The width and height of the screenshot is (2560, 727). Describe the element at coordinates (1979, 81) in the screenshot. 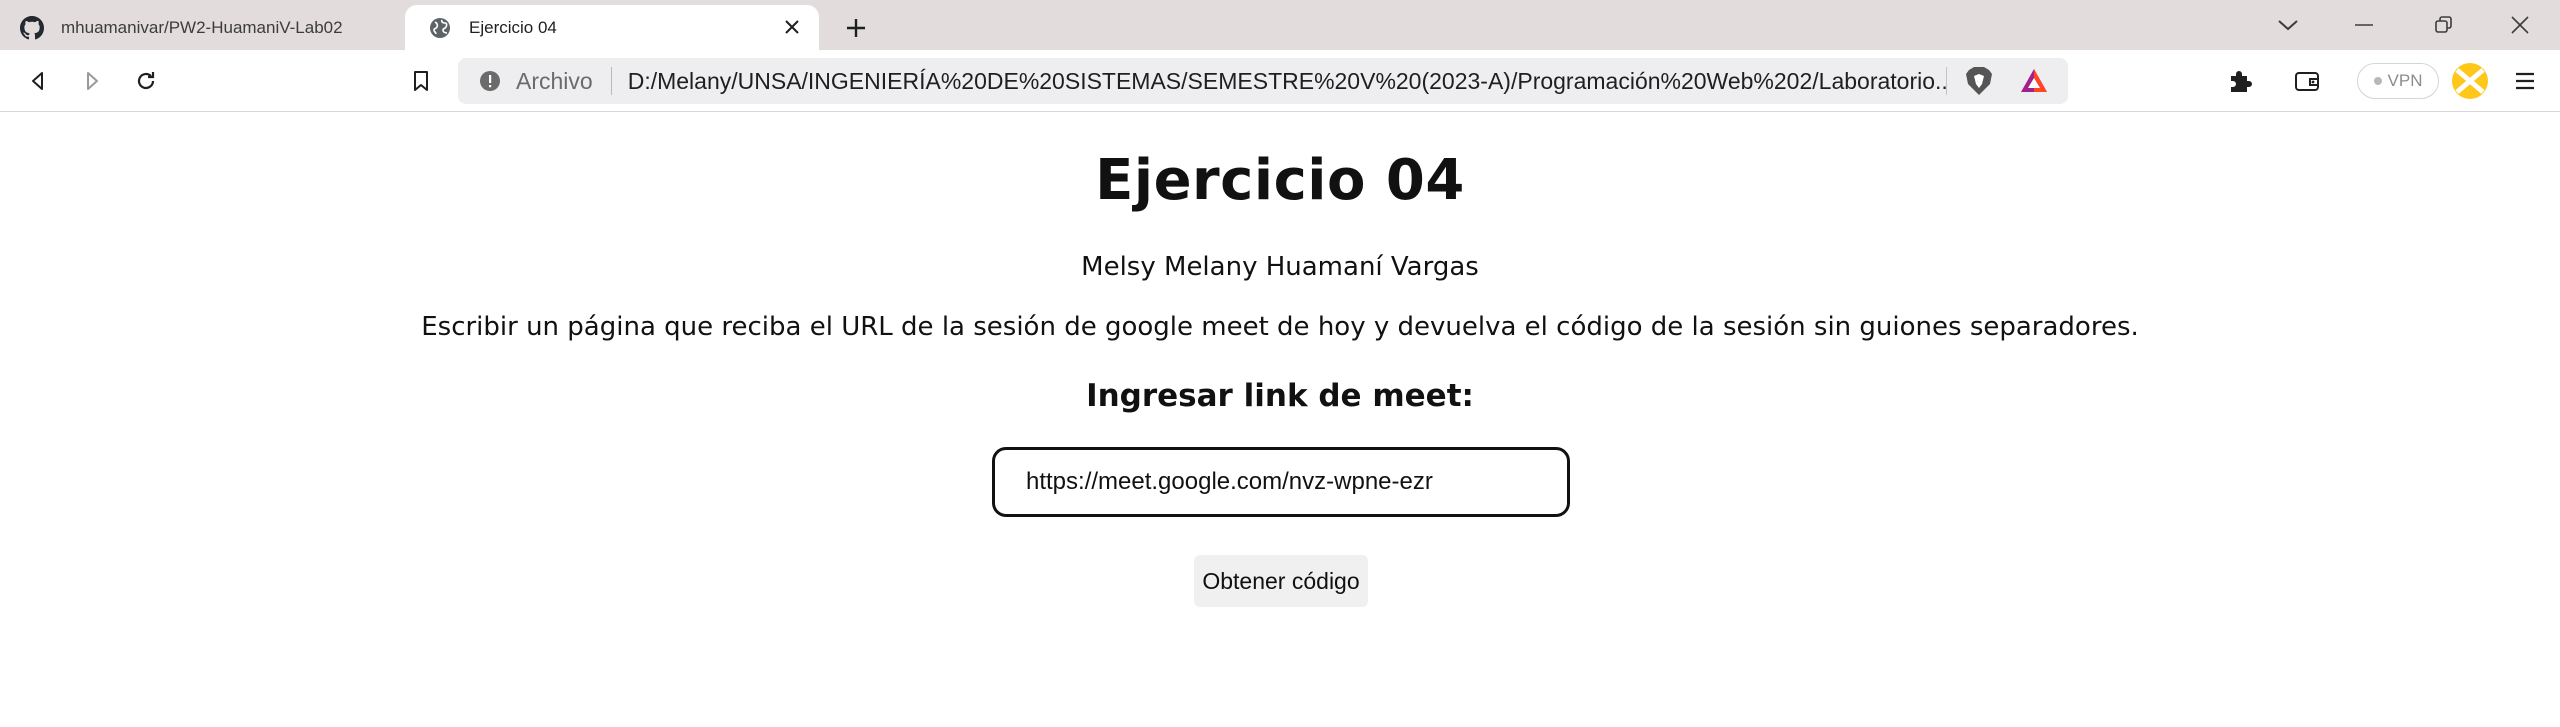

I see `brave-shields-icon` at that location.